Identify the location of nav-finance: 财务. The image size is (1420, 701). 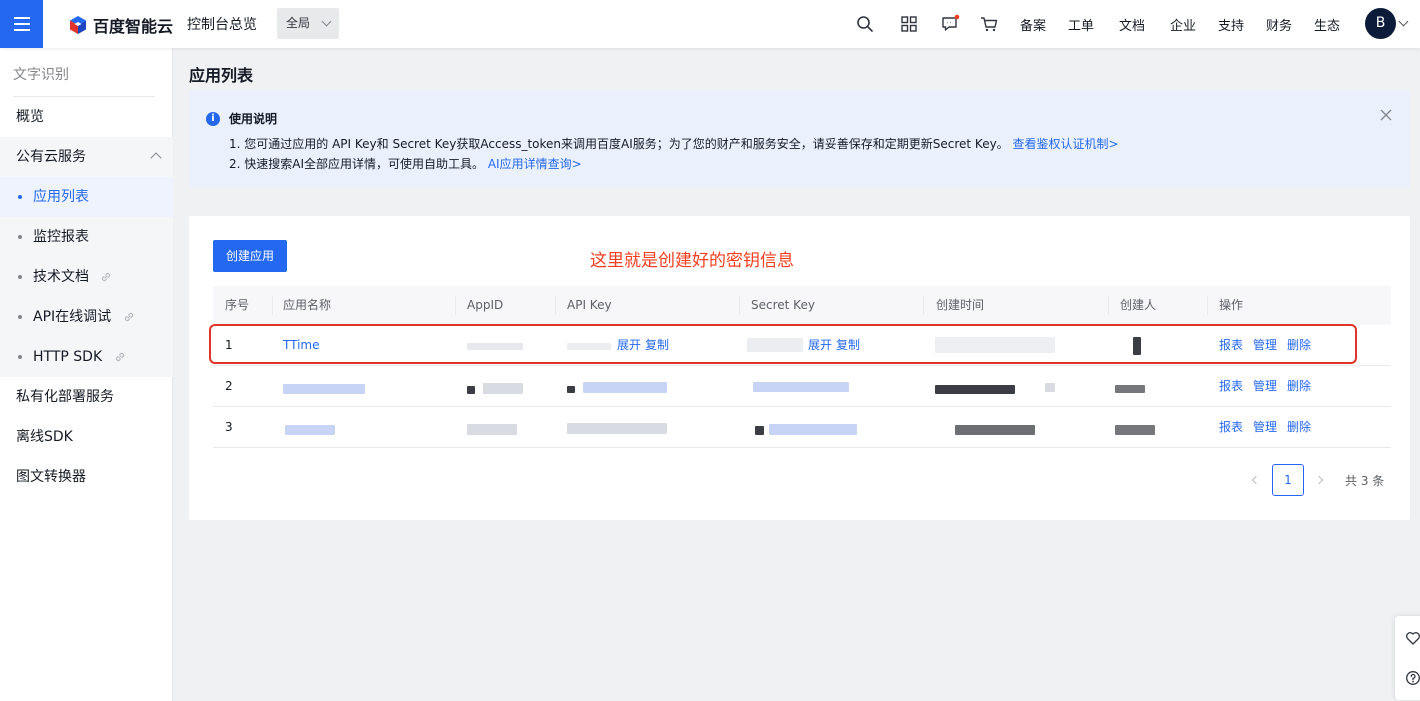
(1279, 24).